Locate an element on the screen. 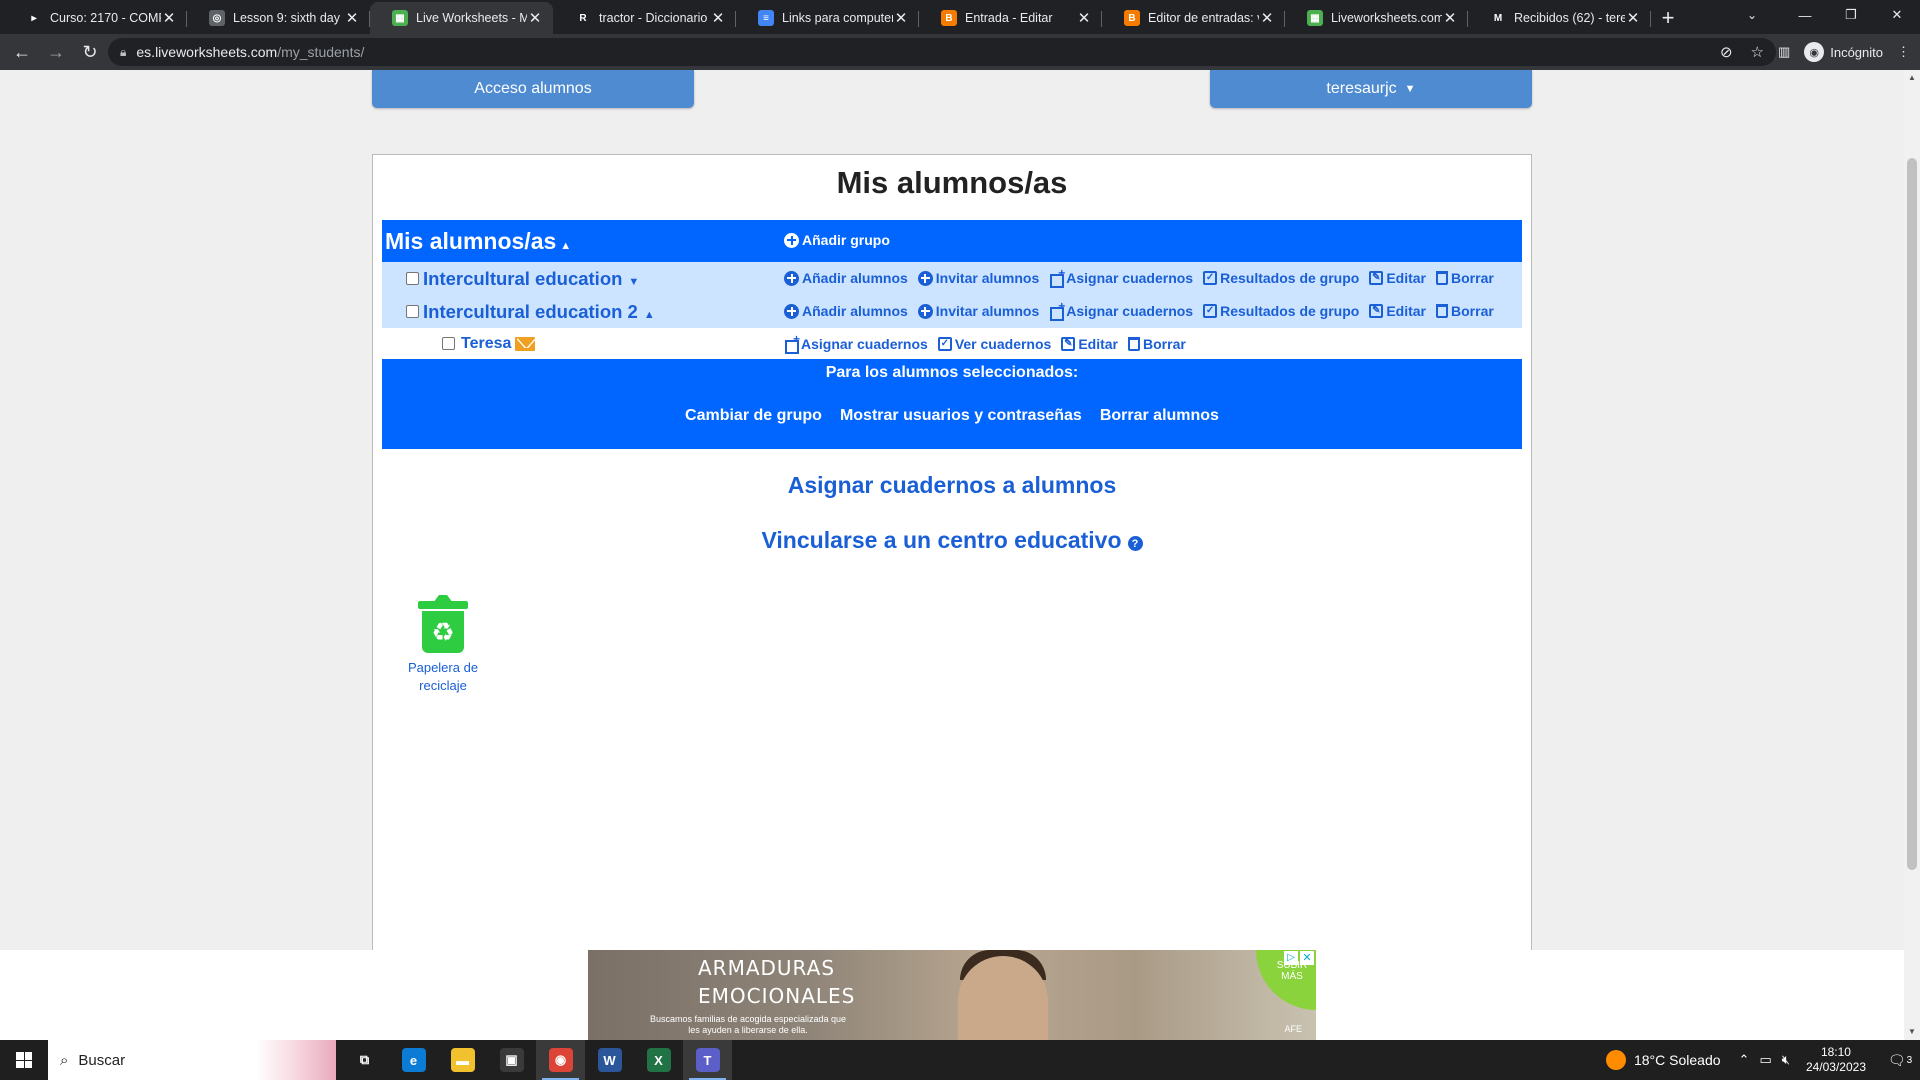 The width and height of the screenshot is (1920, 1080). user-menu-button: teresaurjc ▼ is located at coordinates (1371, 89).